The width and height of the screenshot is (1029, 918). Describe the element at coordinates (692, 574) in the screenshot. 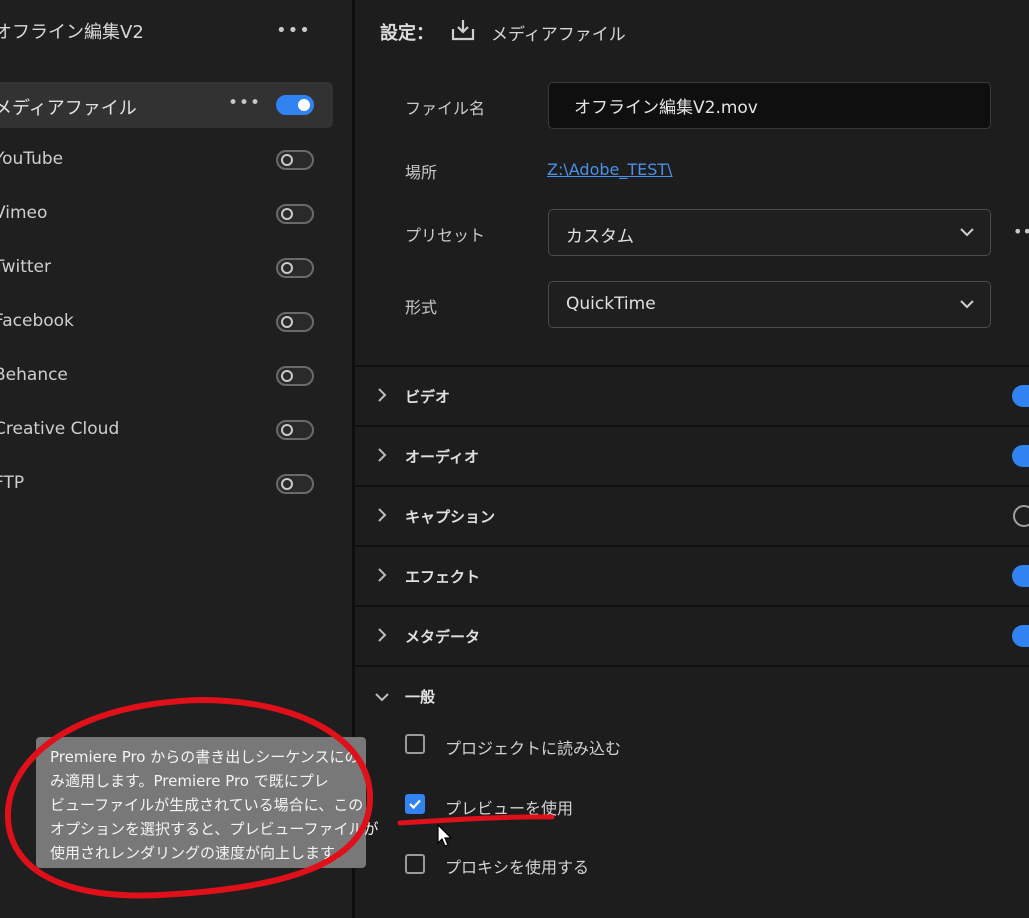

I see `section-effects: エフェクト` at that location.